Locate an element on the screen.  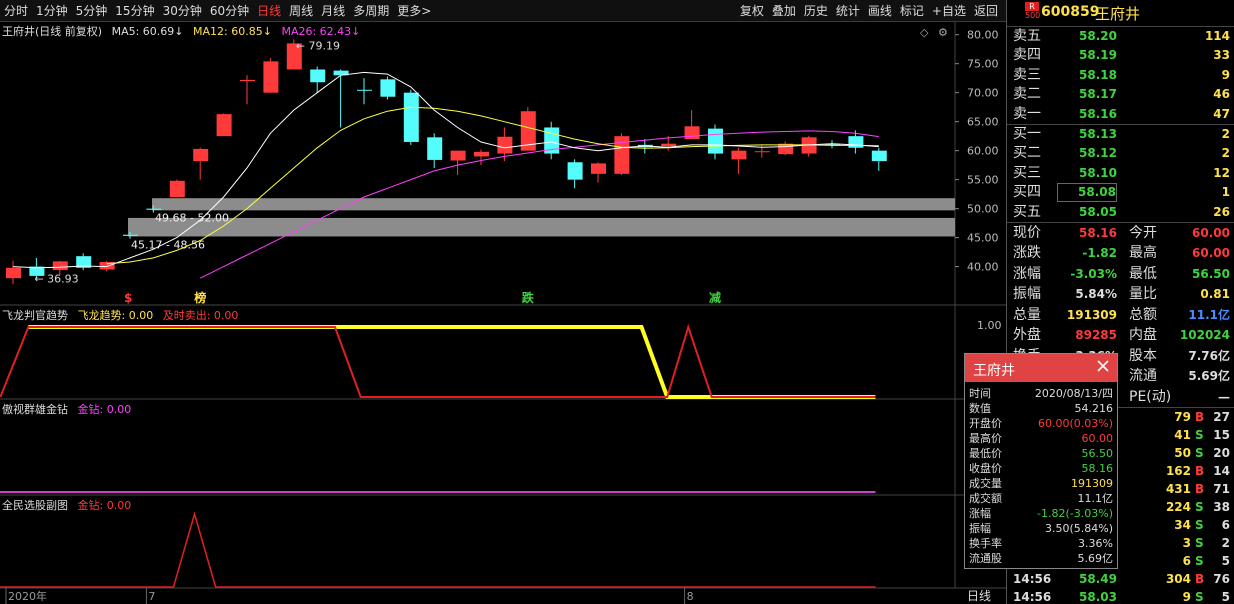
popup-value: 60.00(0.03%) is located at coordinates (1075, 423).